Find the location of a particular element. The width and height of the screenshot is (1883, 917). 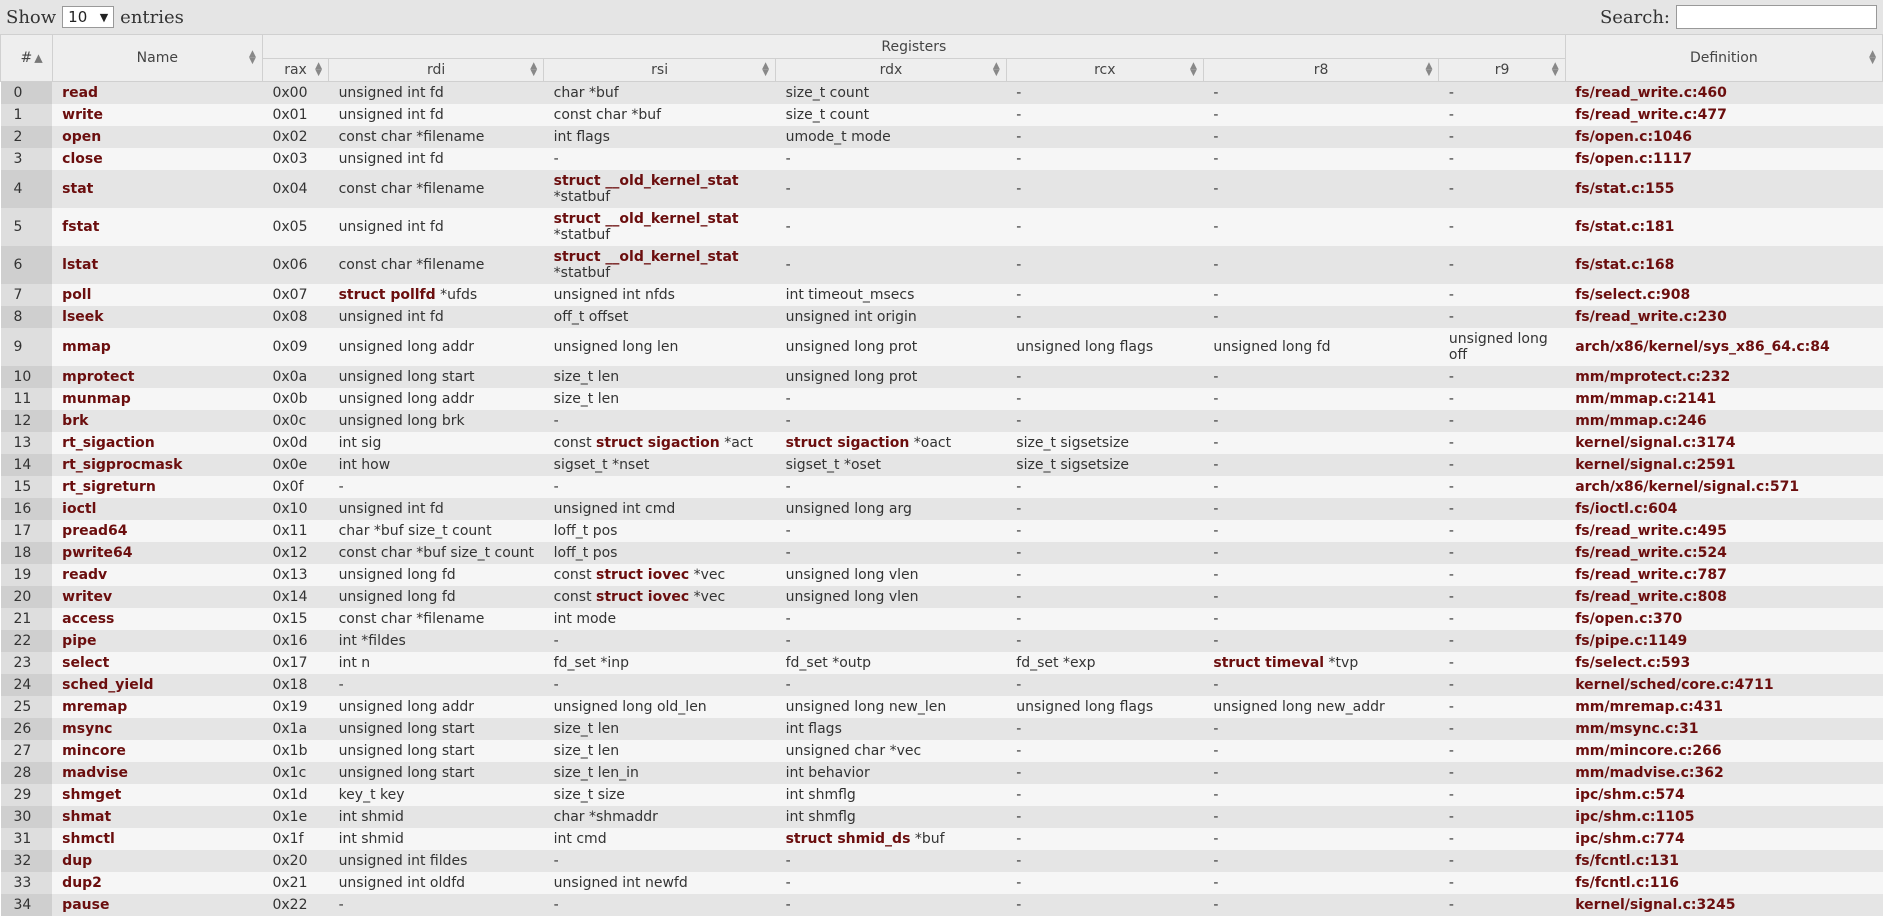

syscall-name: mprotect is located at coordinates (157, 377).